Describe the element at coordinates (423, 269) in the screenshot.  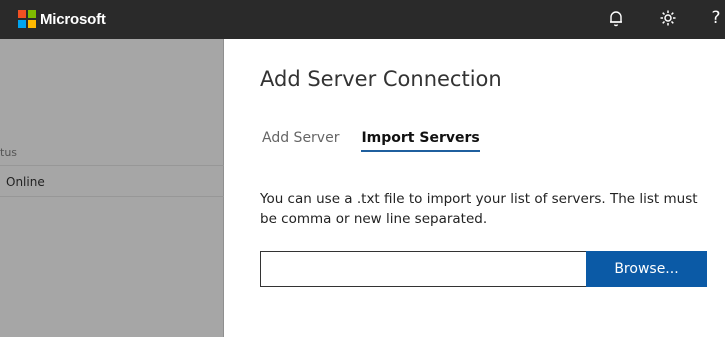
I see `file-path-input` at that location.